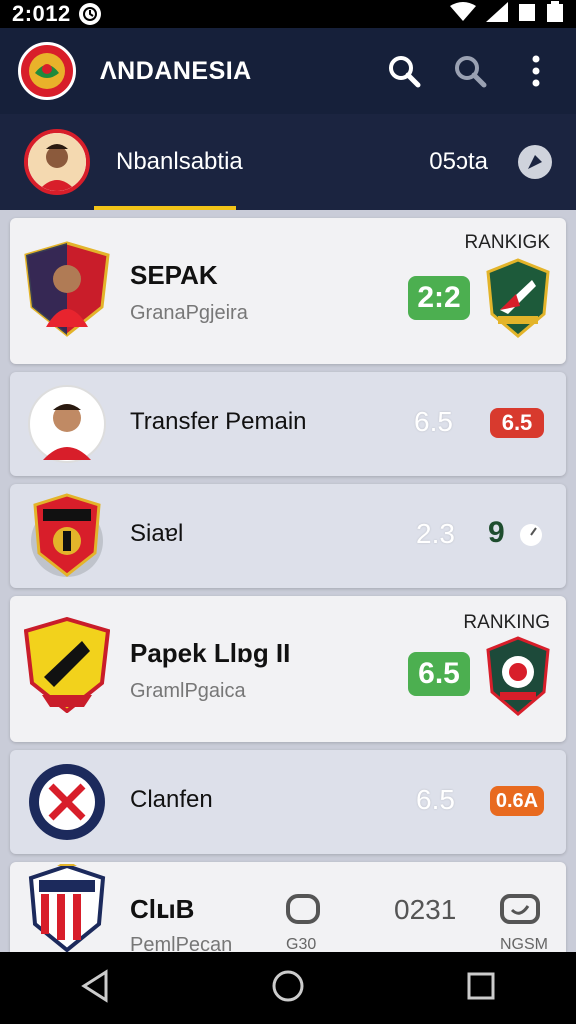  What do you see at coordinates (288, 71) in the screenshot?
I see `app-bar: ΛNDANESIA` at bounding box center [288, 71].